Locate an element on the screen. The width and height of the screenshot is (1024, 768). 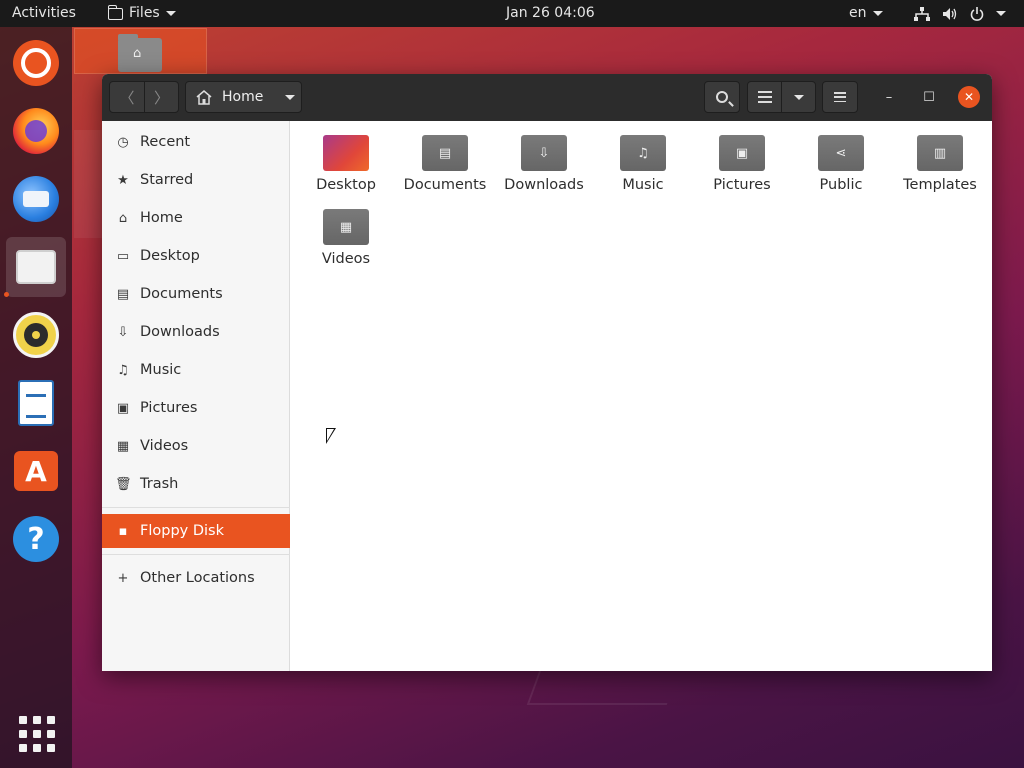
sidebar-item-music: ♫ Music is located at coordinates (196, 370).